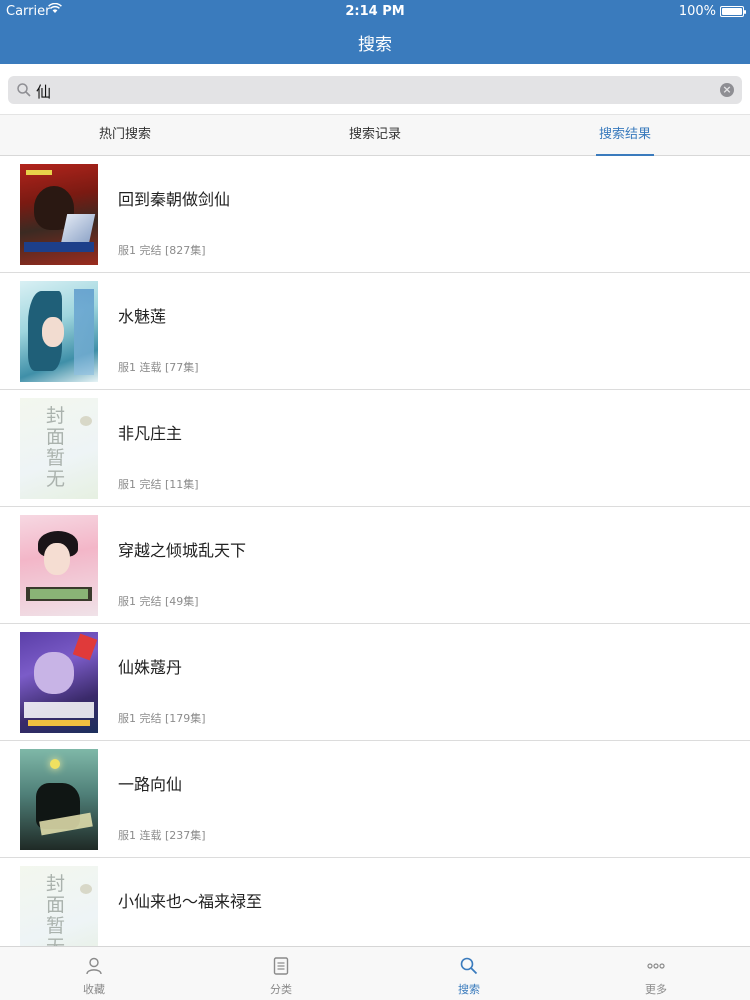 The width and height of the screenshot is (750, 1000). I want to click on list-item: 回到秦朝做剑仙 服1 完结 [827集], so click(375, 214).